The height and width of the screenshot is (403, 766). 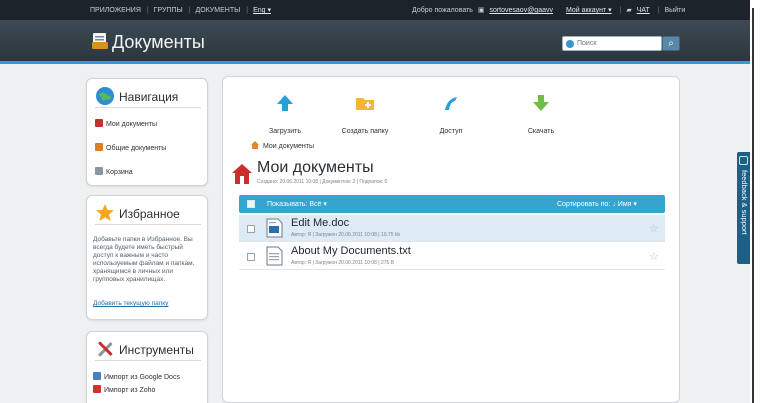 I want to click on feedback-label: feedback & support, so click(x=744, y=202).